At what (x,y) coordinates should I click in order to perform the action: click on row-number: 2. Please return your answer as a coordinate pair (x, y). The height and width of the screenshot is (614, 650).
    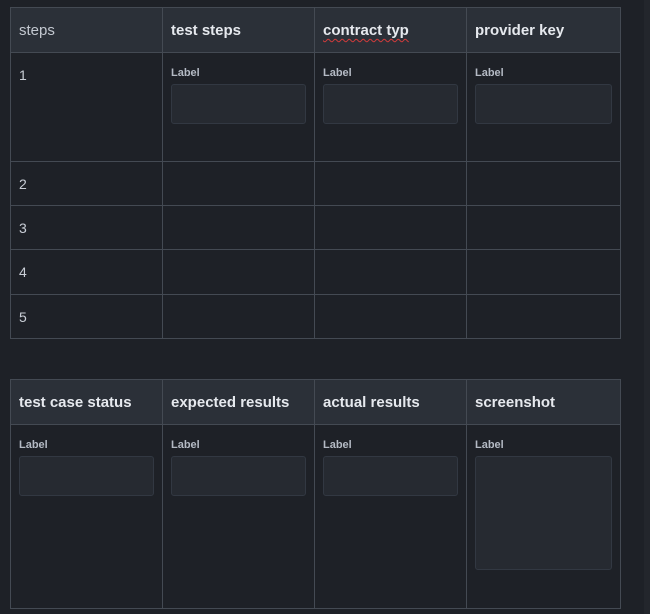
    Looking at the image, I should click on (23, 184).